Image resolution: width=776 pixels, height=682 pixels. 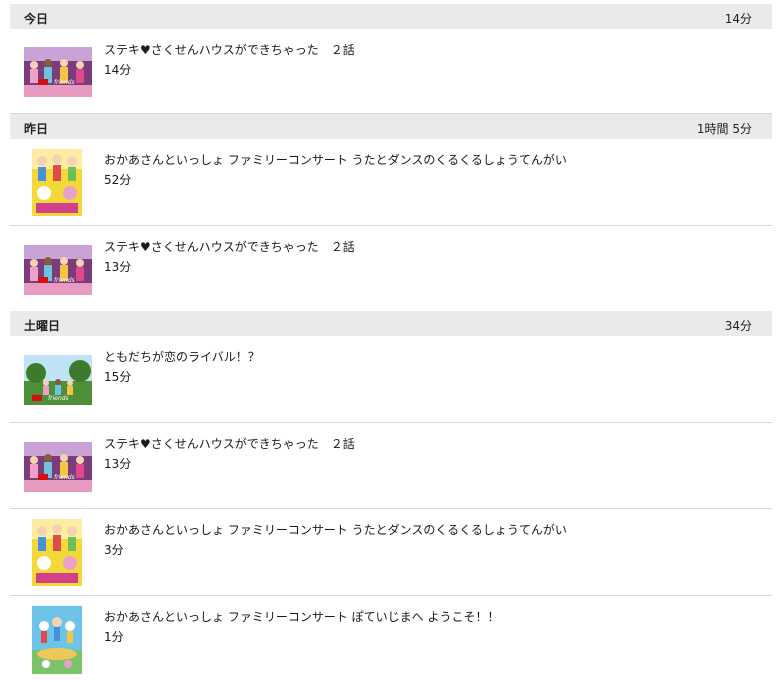 I want to click on day-total-duration: 1時間 5分, so click(x=724, y=129).